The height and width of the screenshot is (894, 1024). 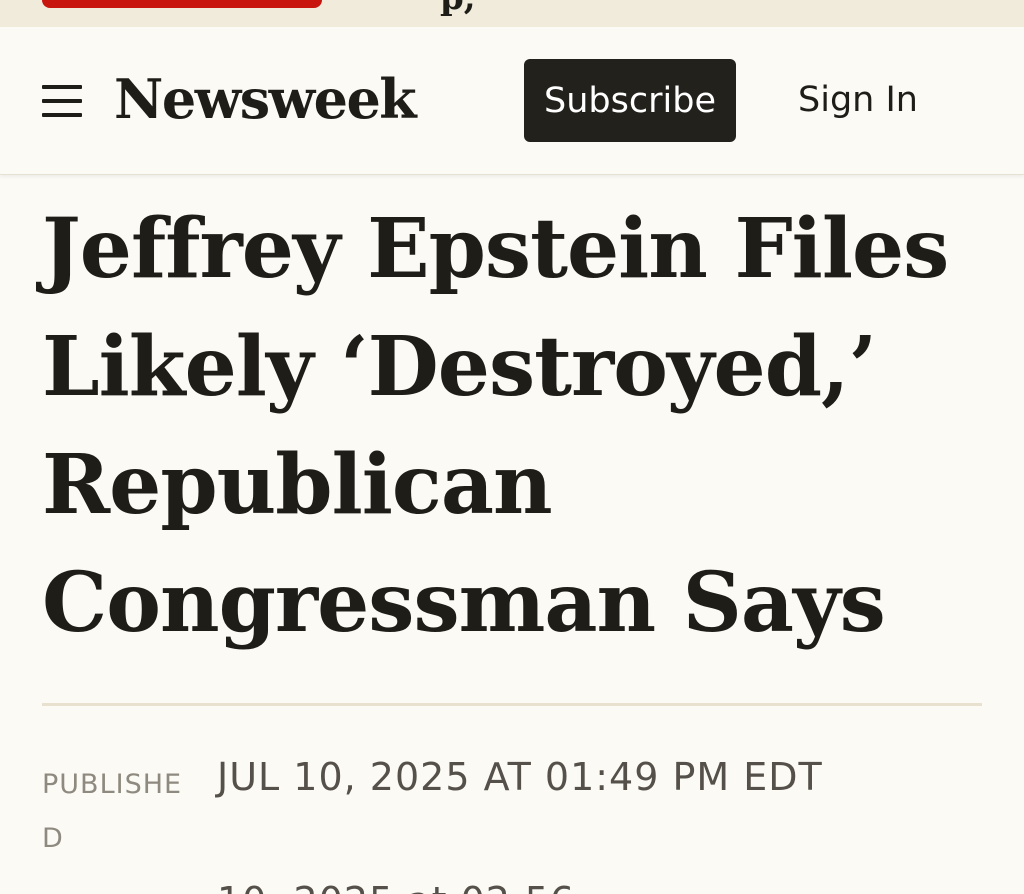 What do you see at coordinates (520, 777) in the screenshot?
I see `published-date: JUL 10, 2025 AT 01:49 PM EDT` at bounding box center [520, 777].